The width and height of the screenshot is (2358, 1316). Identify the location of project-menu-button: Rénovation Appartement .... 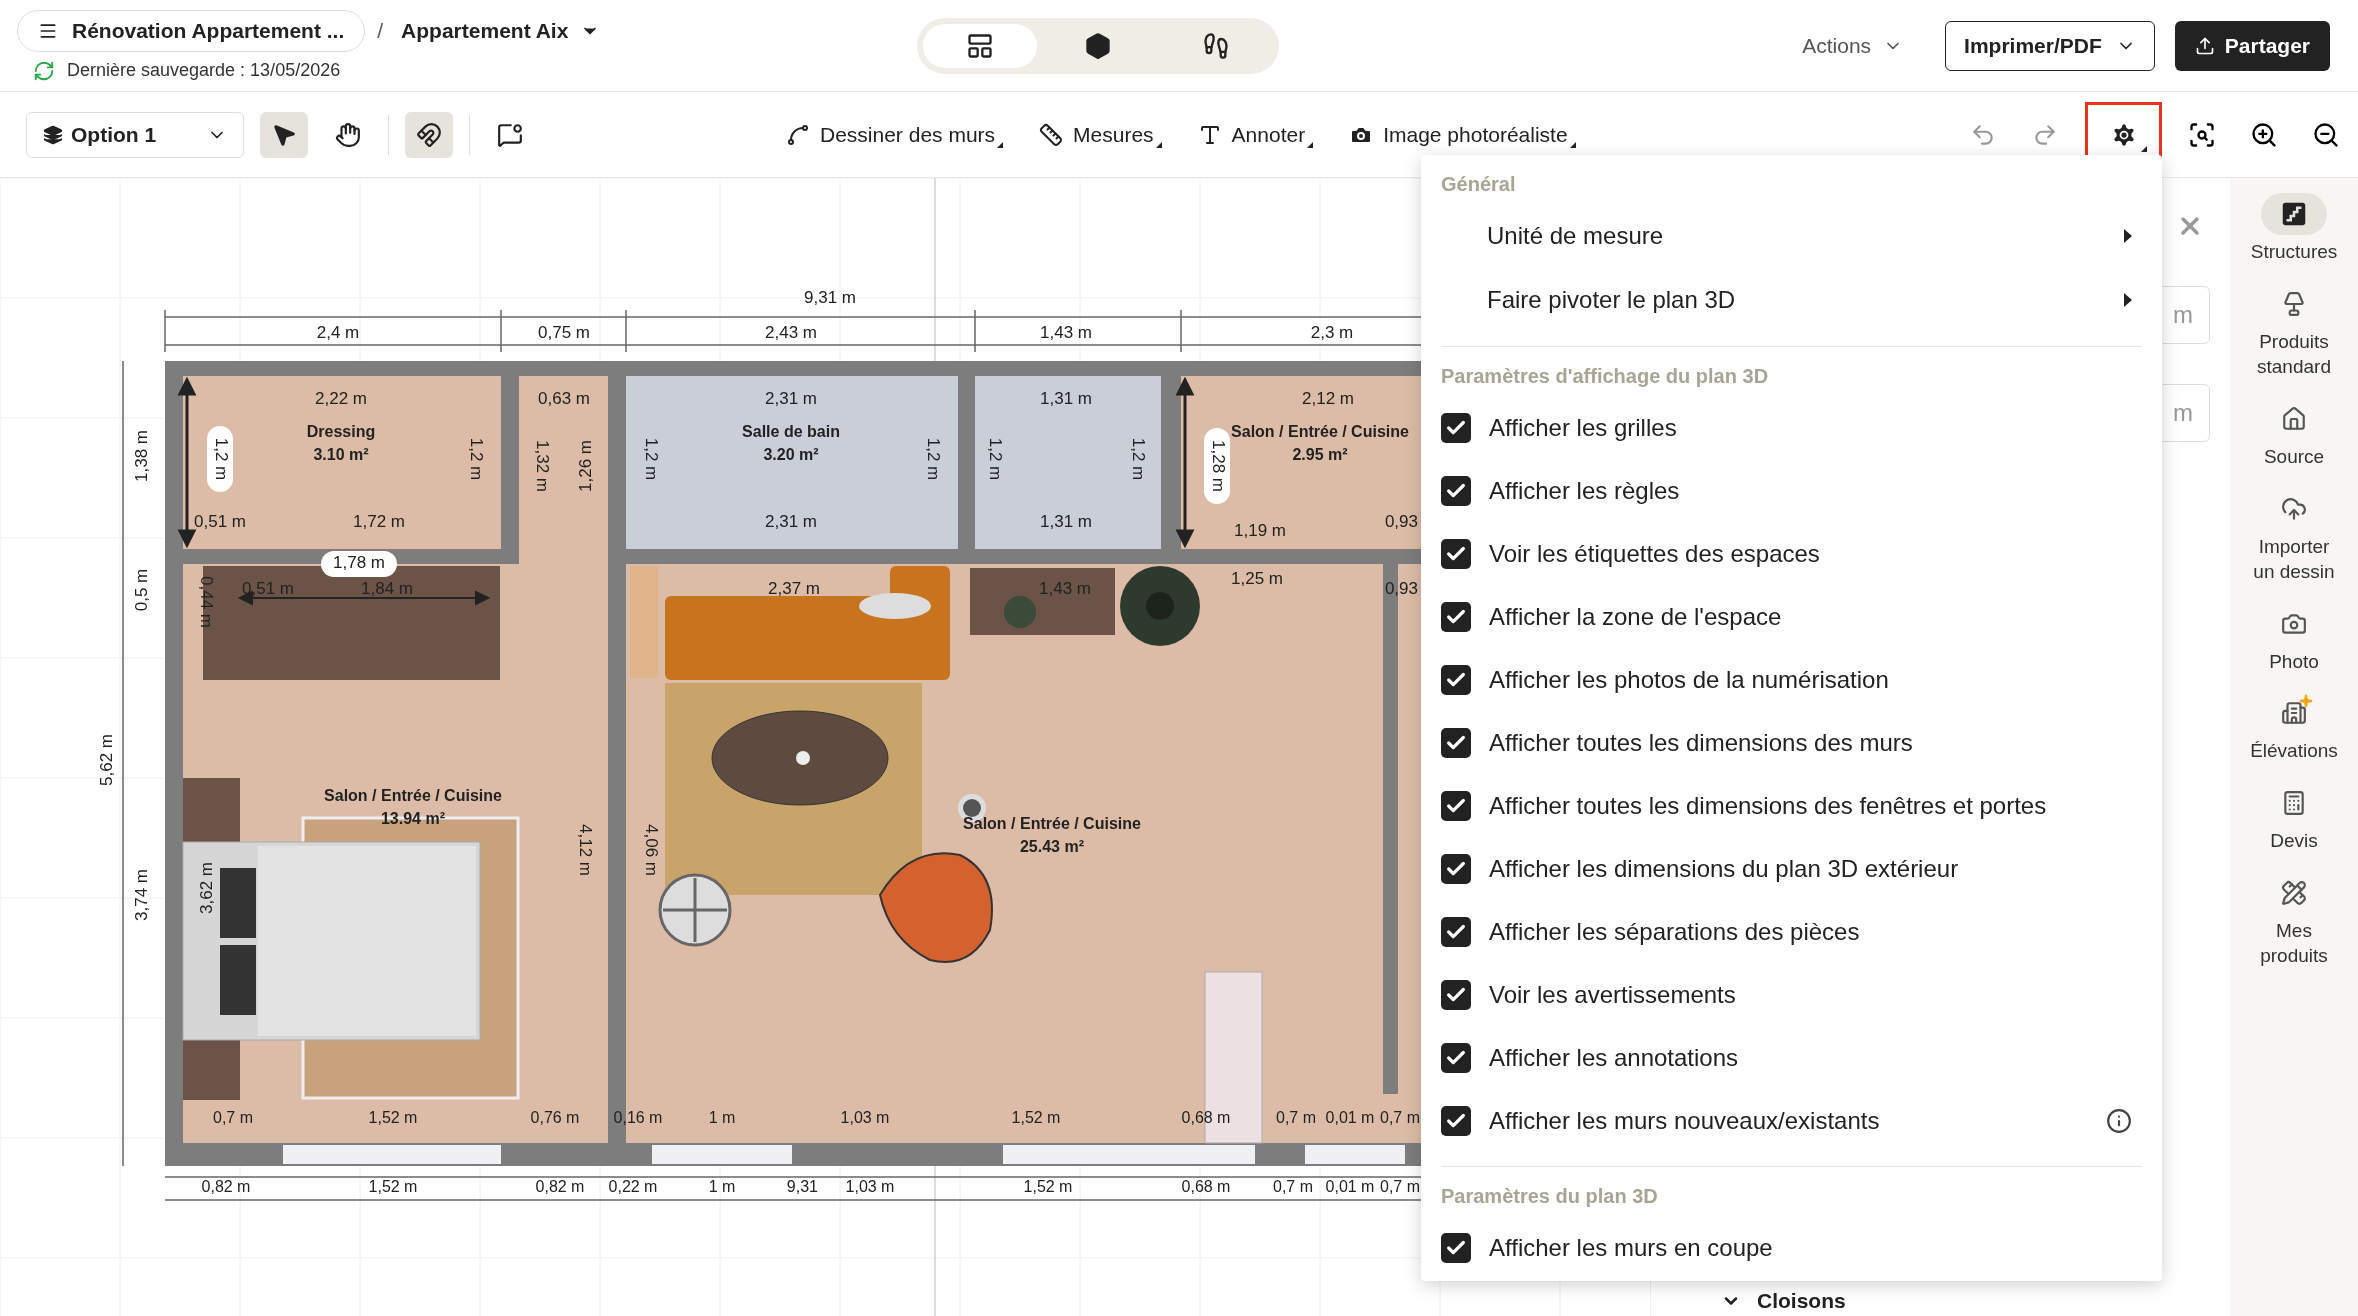
(191, 30).